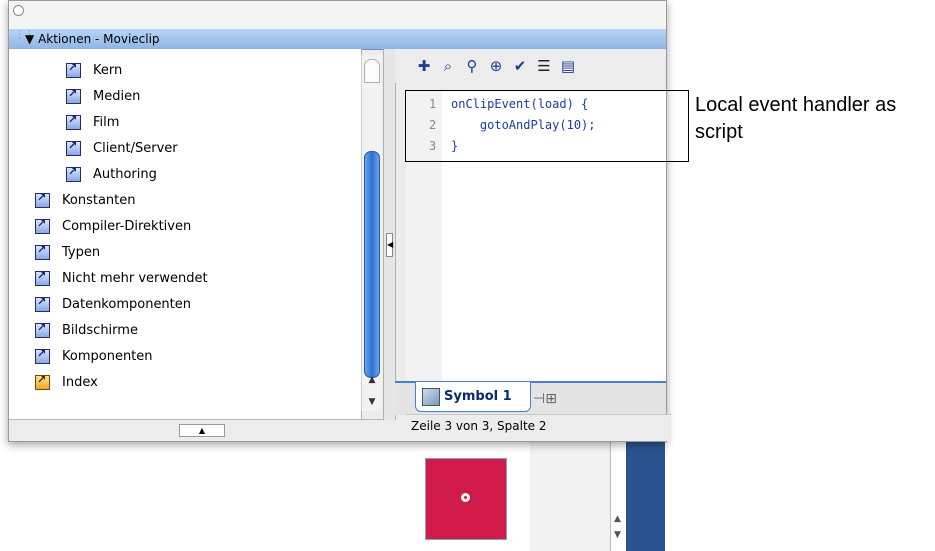  I want to click on tree-item-authoring: Authoring, so click(111, 174).